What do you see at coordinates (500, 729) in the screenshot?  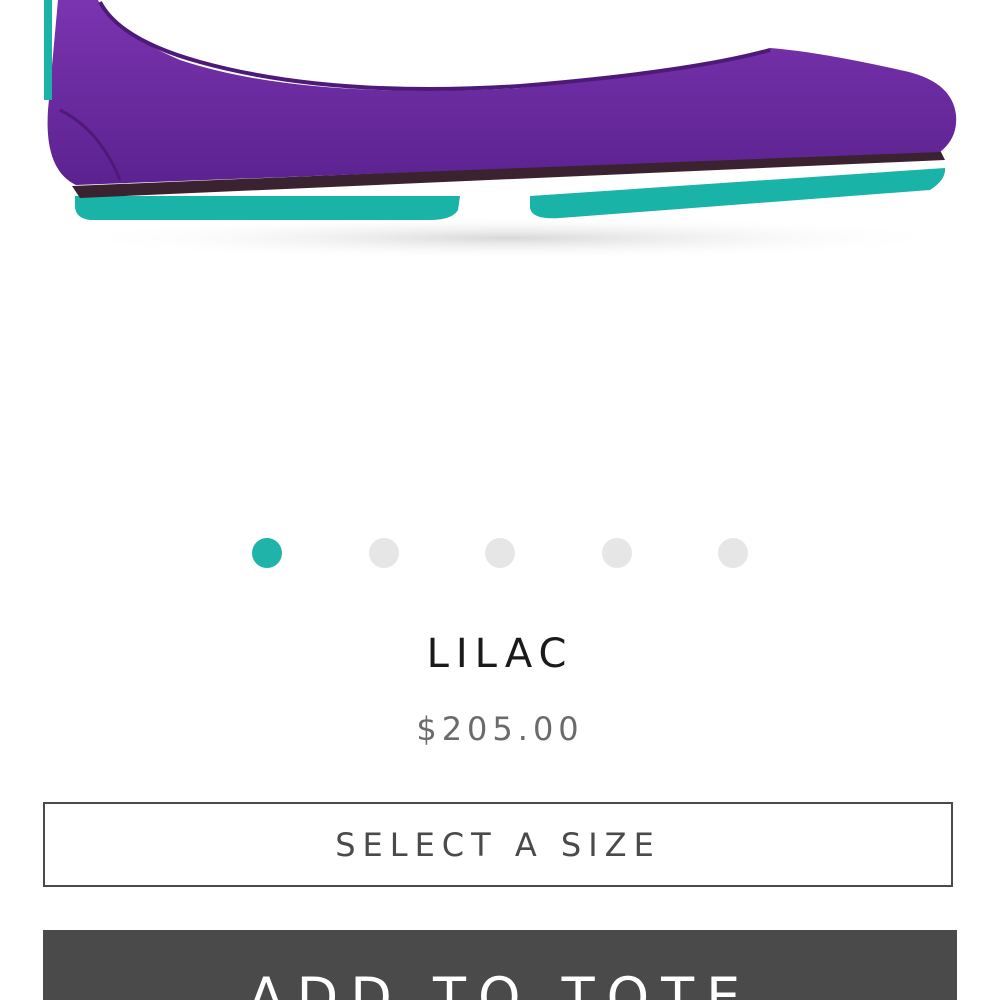 I see `product-price: $205.00` at bounding box center [500, 729].